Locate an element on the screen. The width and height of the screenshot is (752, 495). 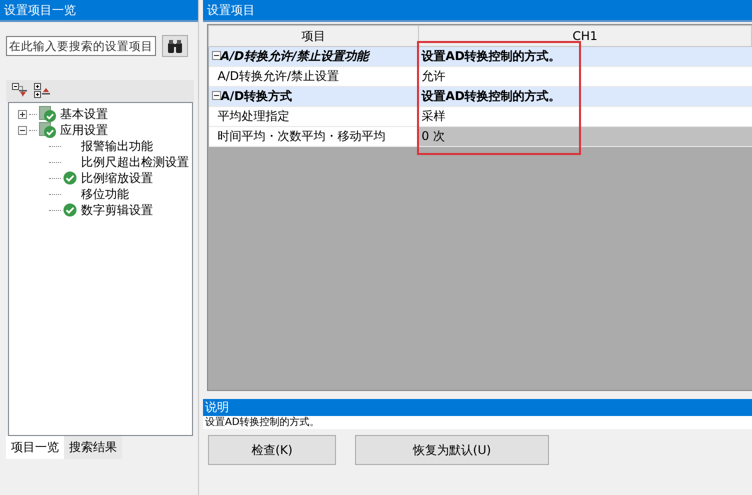
tree-item: 报警输出功能 is located at coordinates (117, 146).